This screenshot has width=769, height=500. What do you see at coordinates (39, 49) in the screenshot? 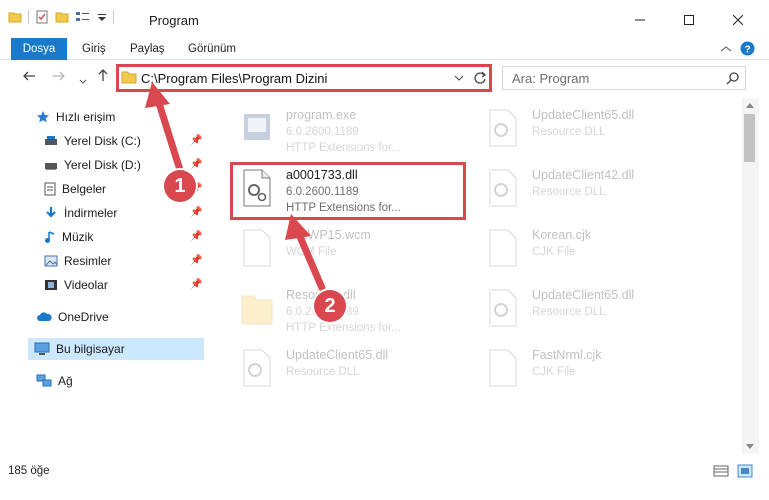
I see `tab-file: Dosya` at bounding box center [39, 49].